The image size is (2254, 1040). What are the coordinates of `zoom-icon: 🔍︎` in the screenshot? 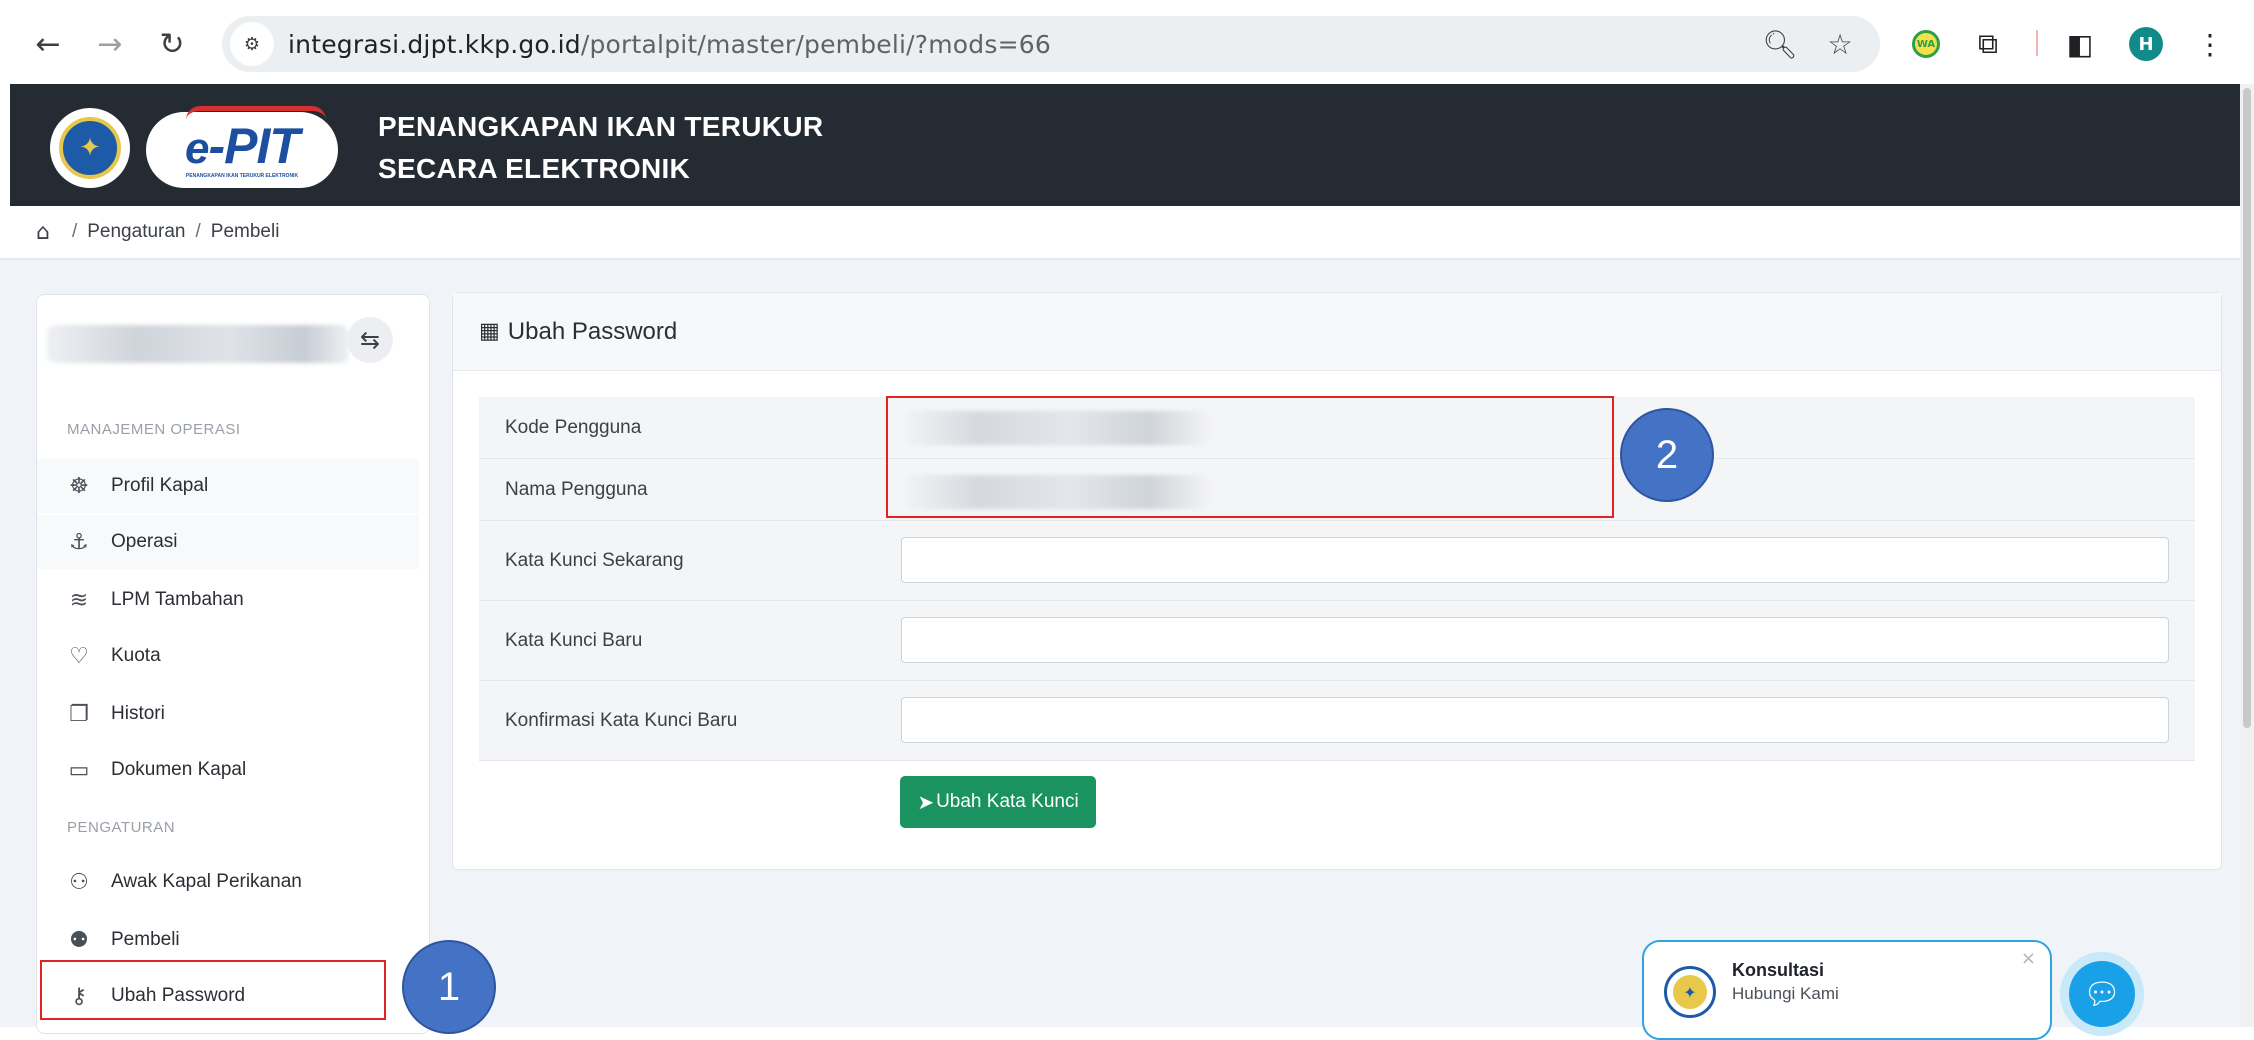 It's located at (1780, 44).